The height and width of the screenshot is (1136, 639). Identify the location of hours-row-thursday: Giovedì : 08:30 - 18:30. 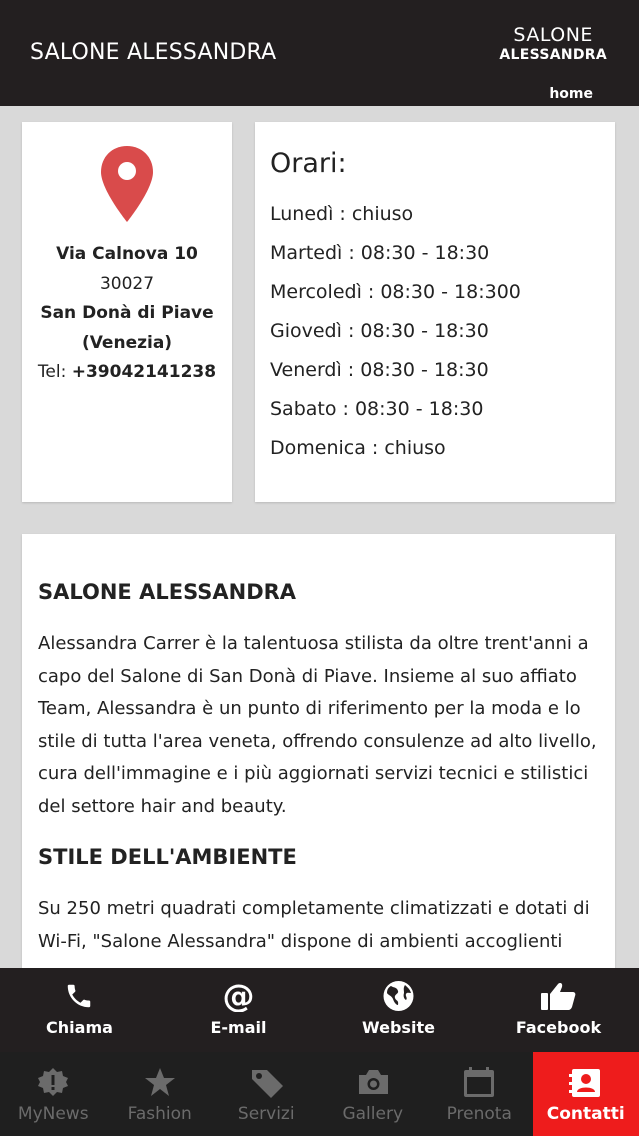
(379, 331).